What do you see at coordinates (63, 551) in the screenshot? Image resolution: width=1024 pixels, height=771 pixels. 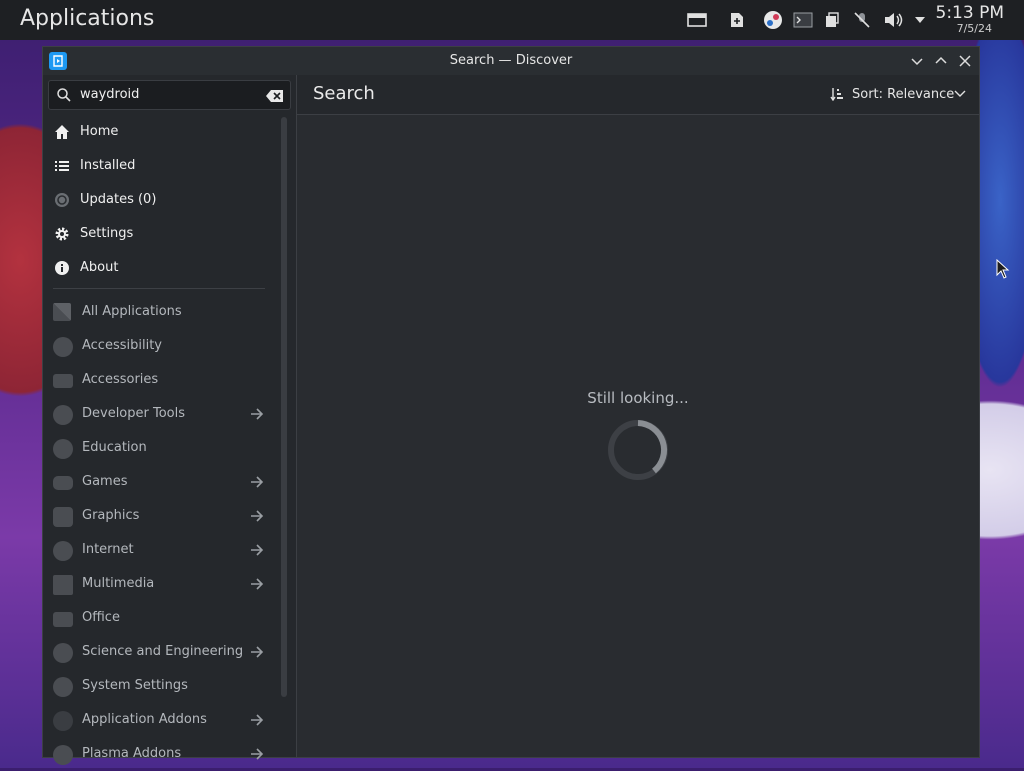 I see `internet-icon` at bounding box center [63, 551].